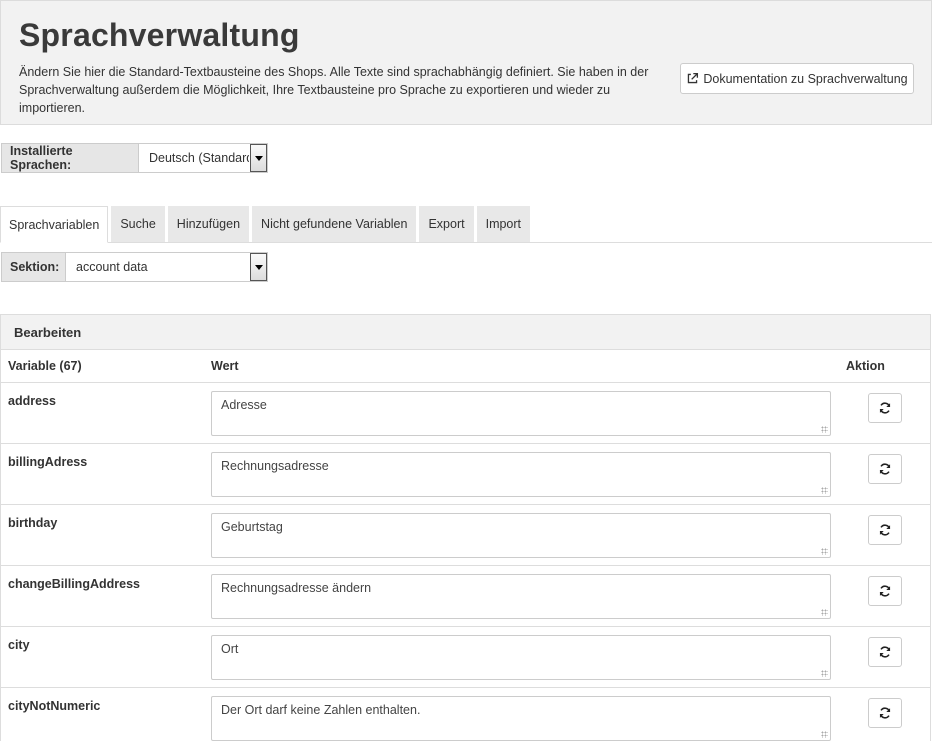 This screenshot has width=932, height=741. Describe the element at coordinates (208, 224) in the screenshot. I see `tab-hinzufuegen: Hinzufügen` at that location.